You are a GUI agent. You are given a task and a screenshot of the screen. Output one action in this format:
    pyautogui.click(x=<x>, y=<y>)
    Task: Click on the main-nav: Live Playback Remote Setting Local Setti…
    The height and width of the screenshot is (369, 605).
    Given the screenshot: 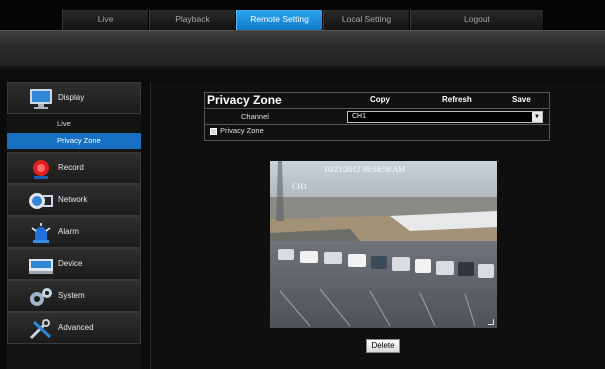 What is the action you would take?
    pyautogui.click(x=303, y=20)
    